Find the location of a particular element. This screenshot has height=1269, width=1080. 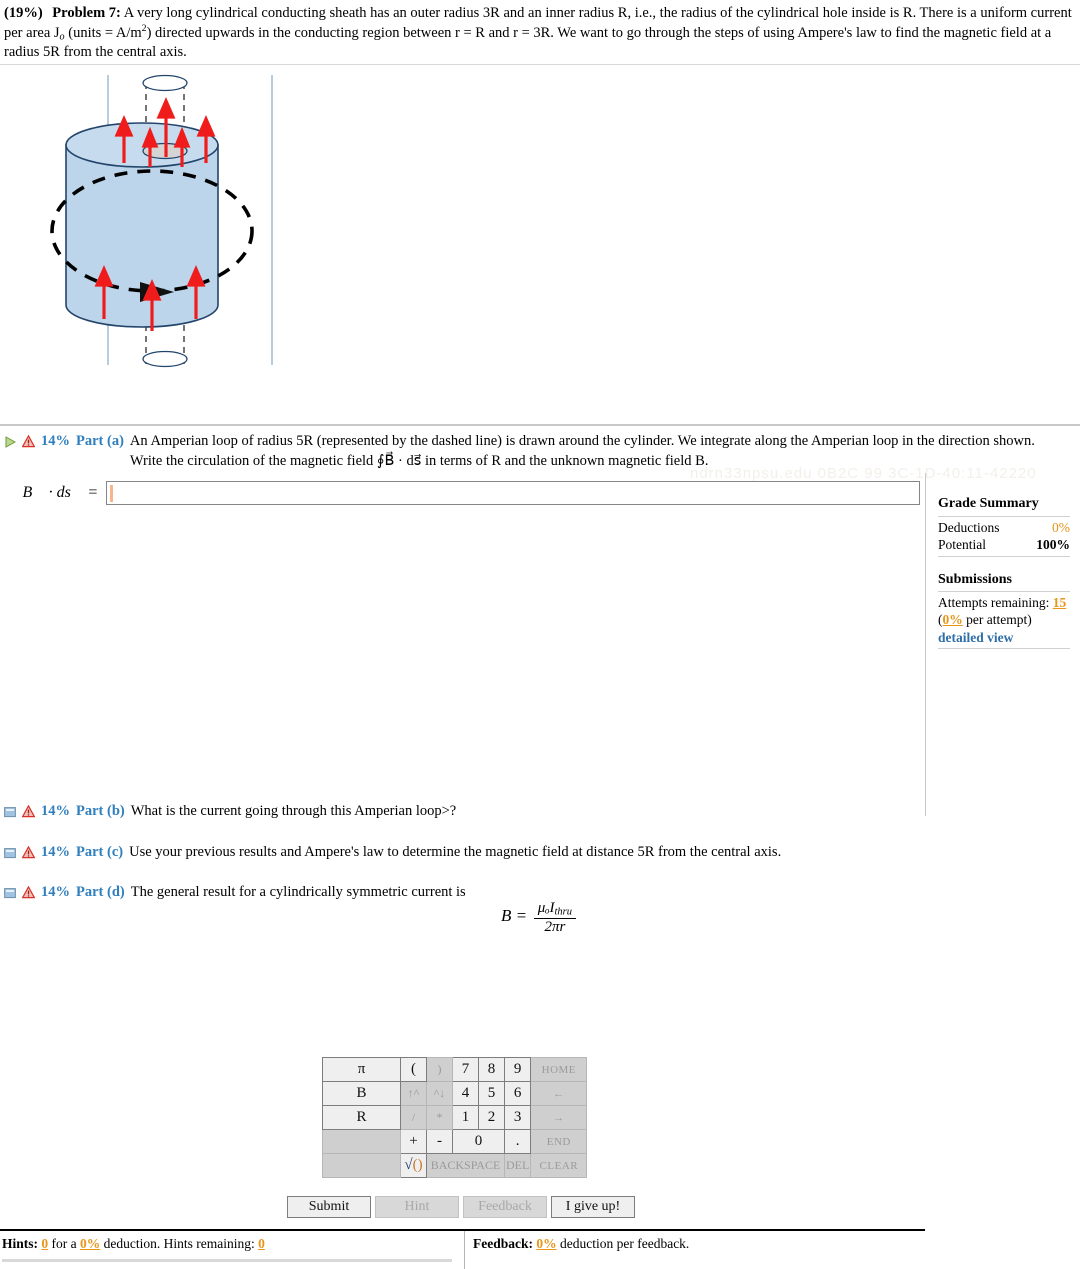

hint-button: Hint is located at coordinates (417, 1207).